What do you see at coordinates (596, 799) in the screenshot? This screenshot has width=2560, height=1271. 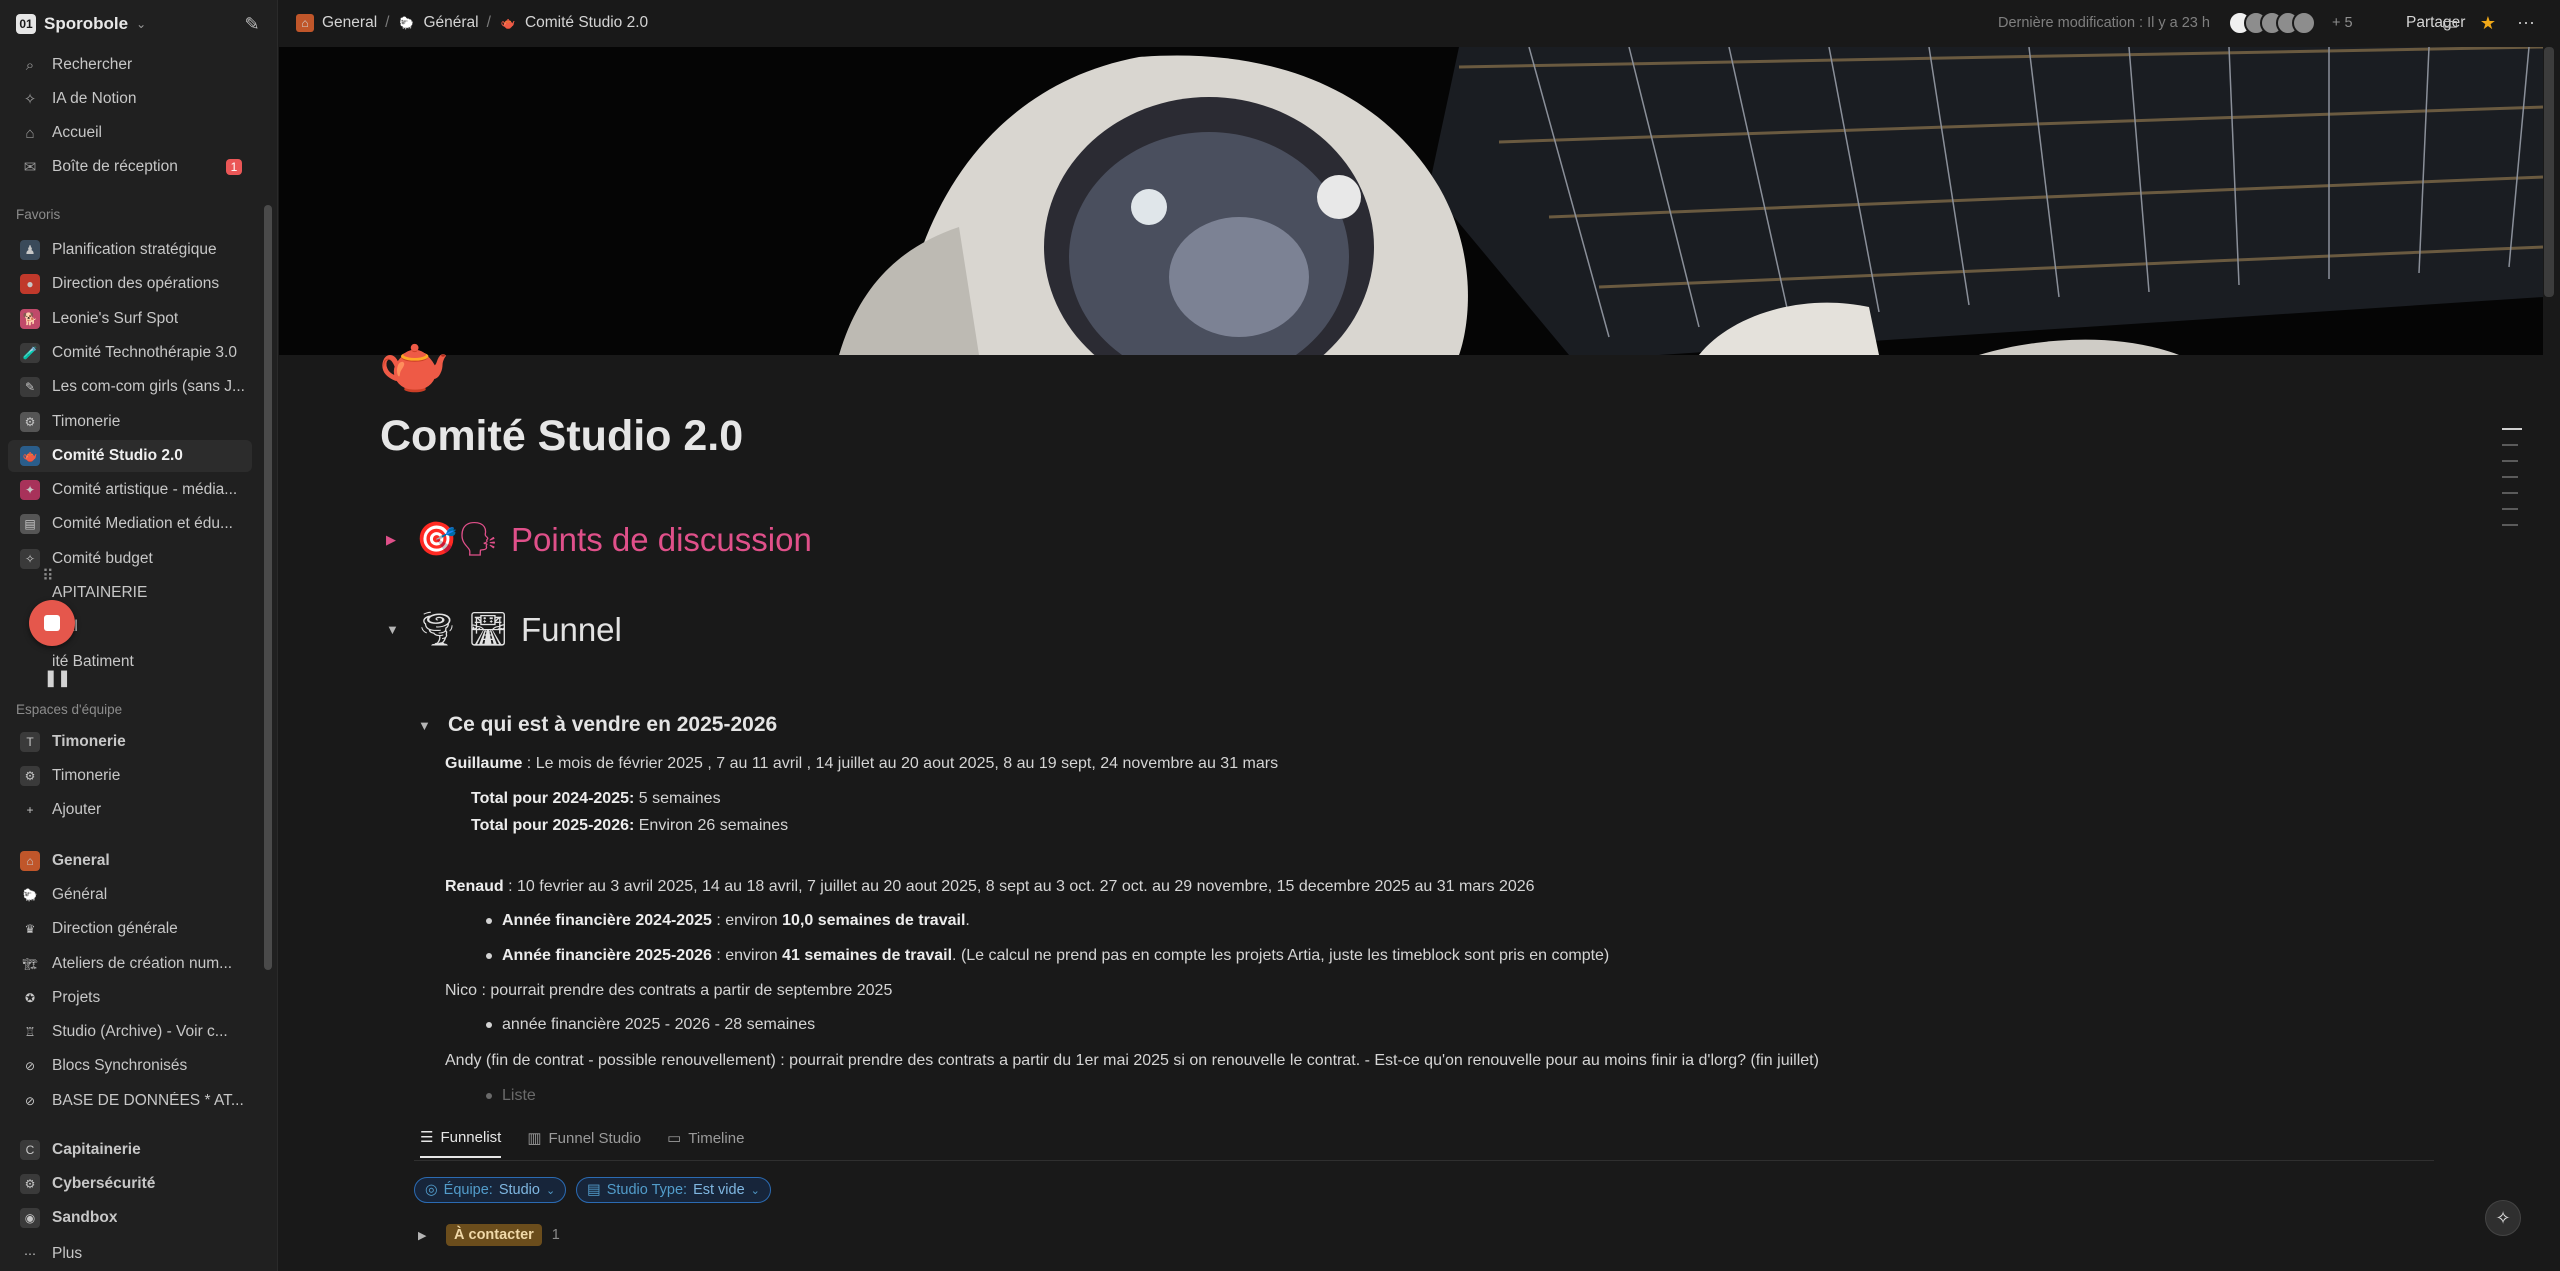 I see `text-block: Total pour 2024-2025: 5 semaines` at bounding box center [596, 799].